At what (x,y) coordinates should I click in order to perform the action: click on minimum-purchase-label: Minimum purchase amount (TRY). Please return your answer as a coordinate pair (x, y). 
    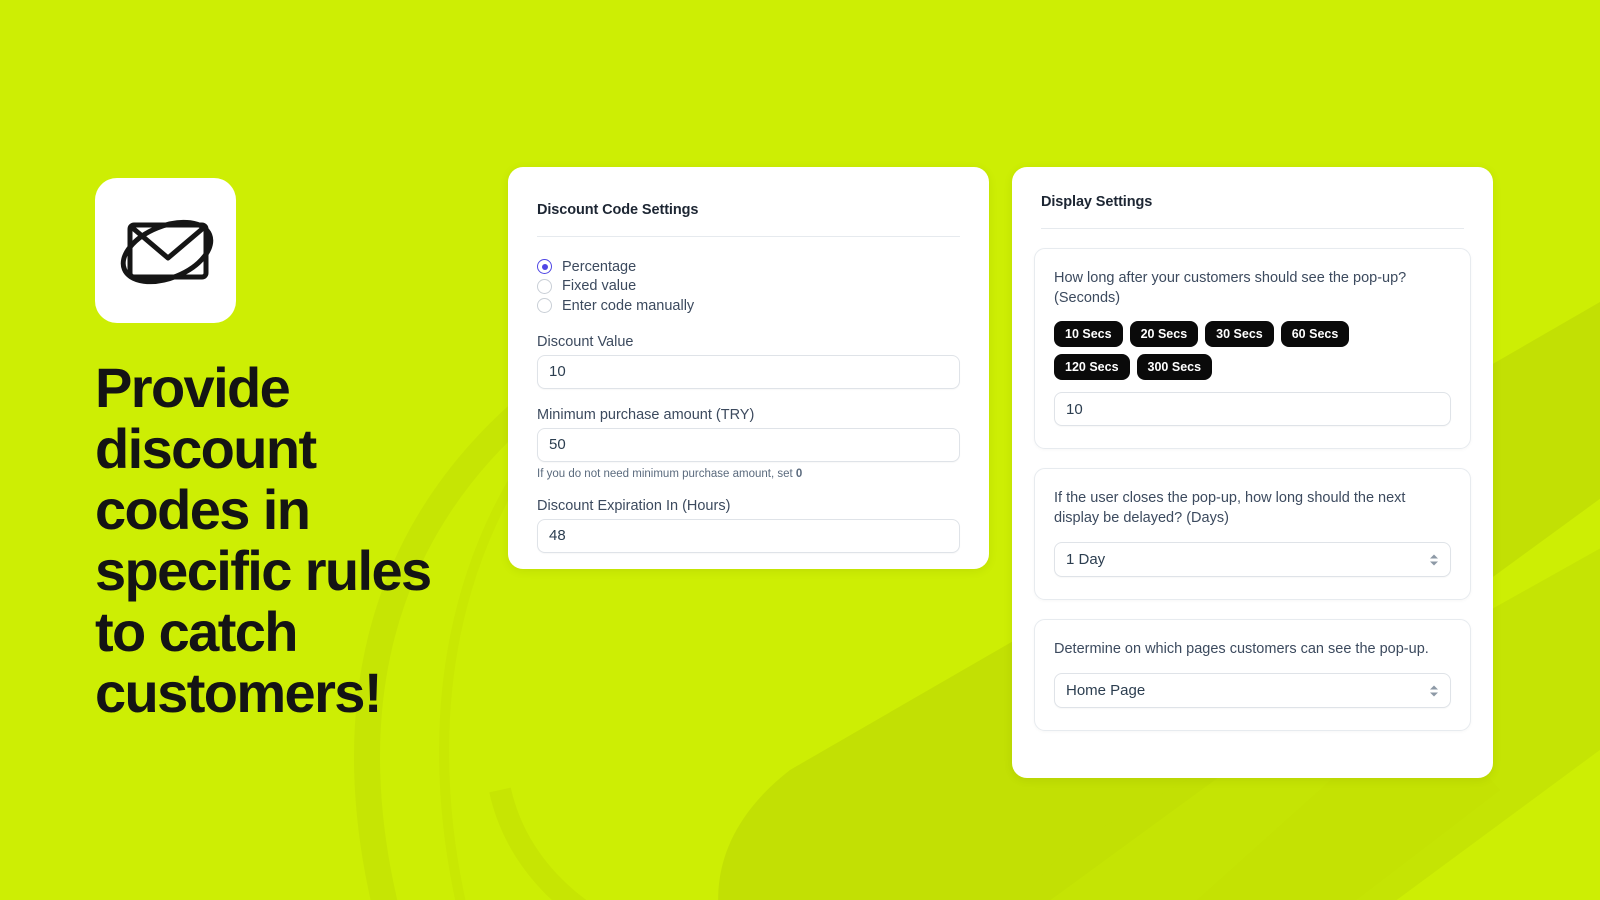
    Looking at the image, I should click on (646, 414).